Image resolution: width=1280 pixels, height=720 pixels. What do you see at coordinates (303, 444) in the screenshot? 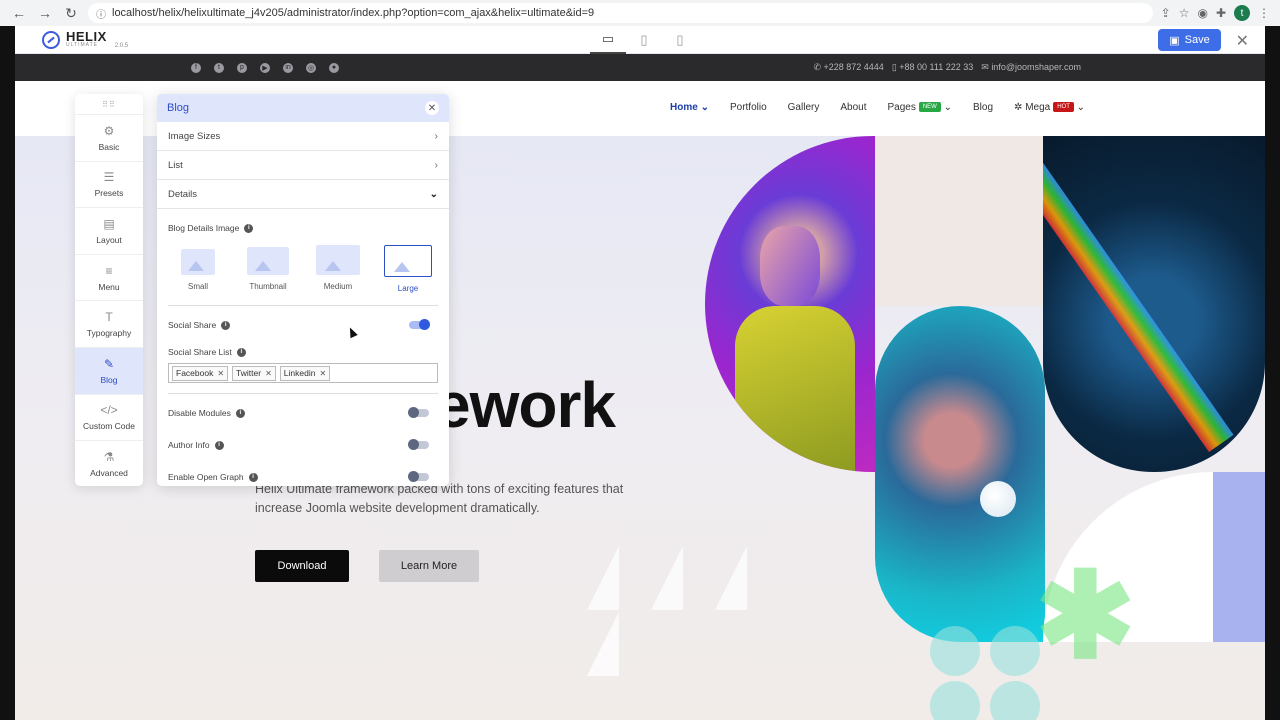
I see `author-info-row: Author Info i` at bounding box center [303, 444].